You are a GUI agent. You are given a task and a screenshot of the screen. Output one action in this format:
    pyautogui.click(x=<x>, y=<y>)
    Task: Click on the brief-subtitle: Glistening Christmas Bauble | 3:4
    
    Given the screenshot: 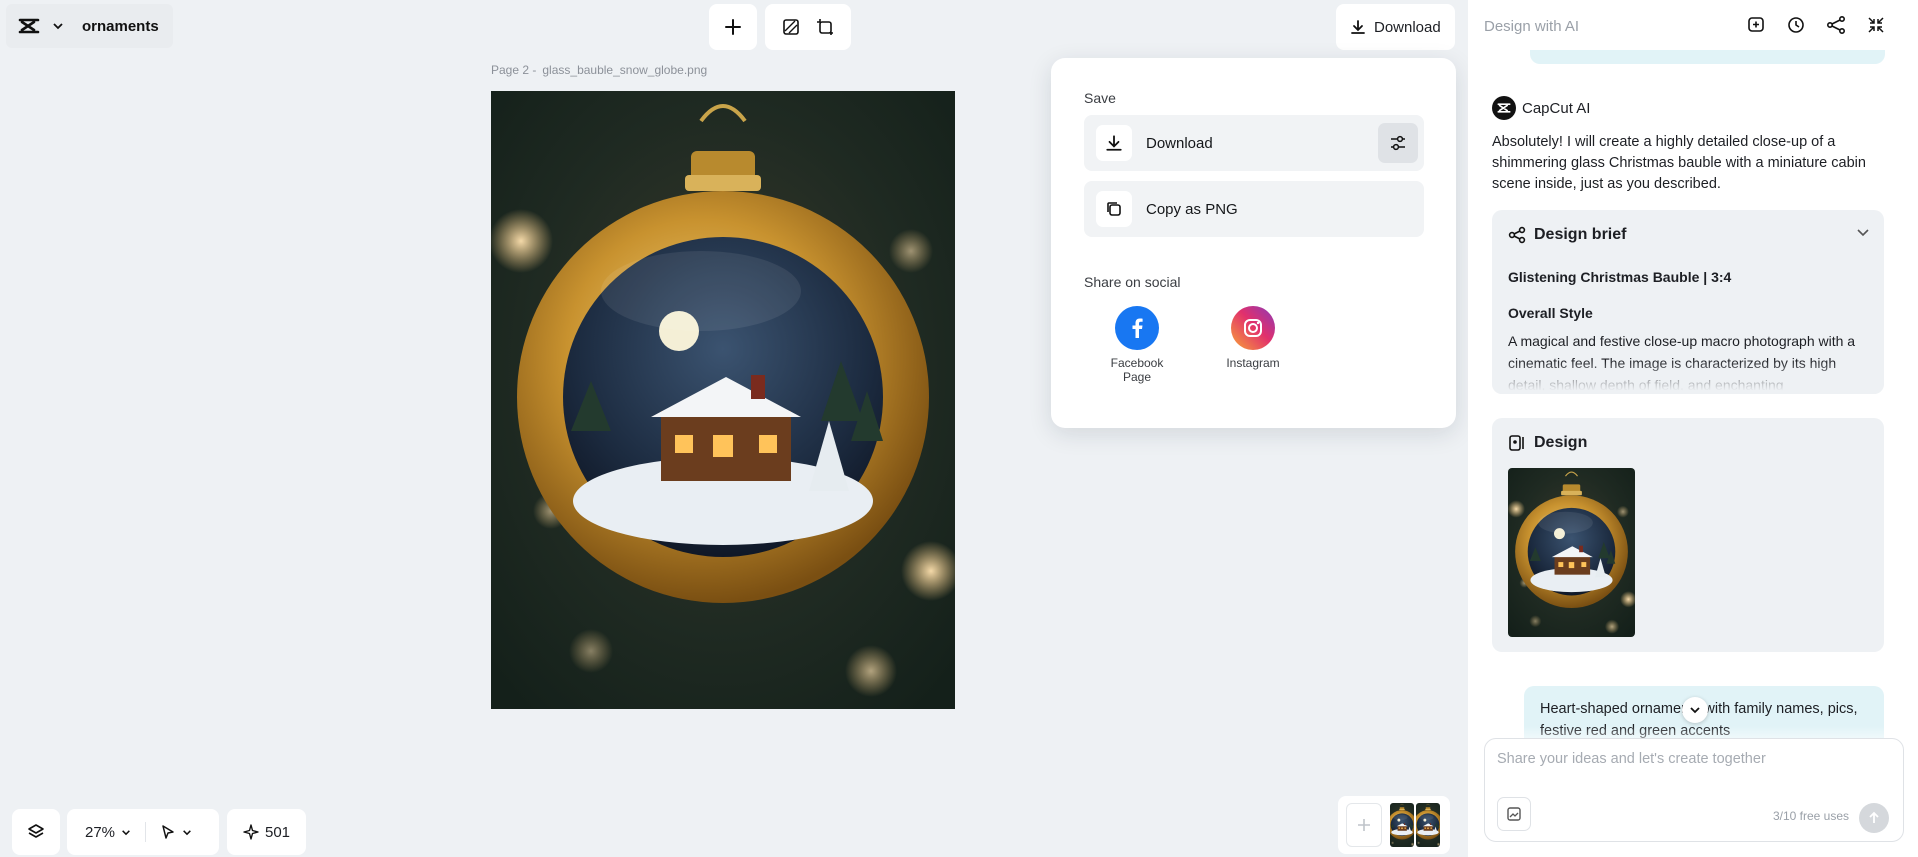 What is the action you would take?
    pyautogui.click(x=1620, y=277)
    